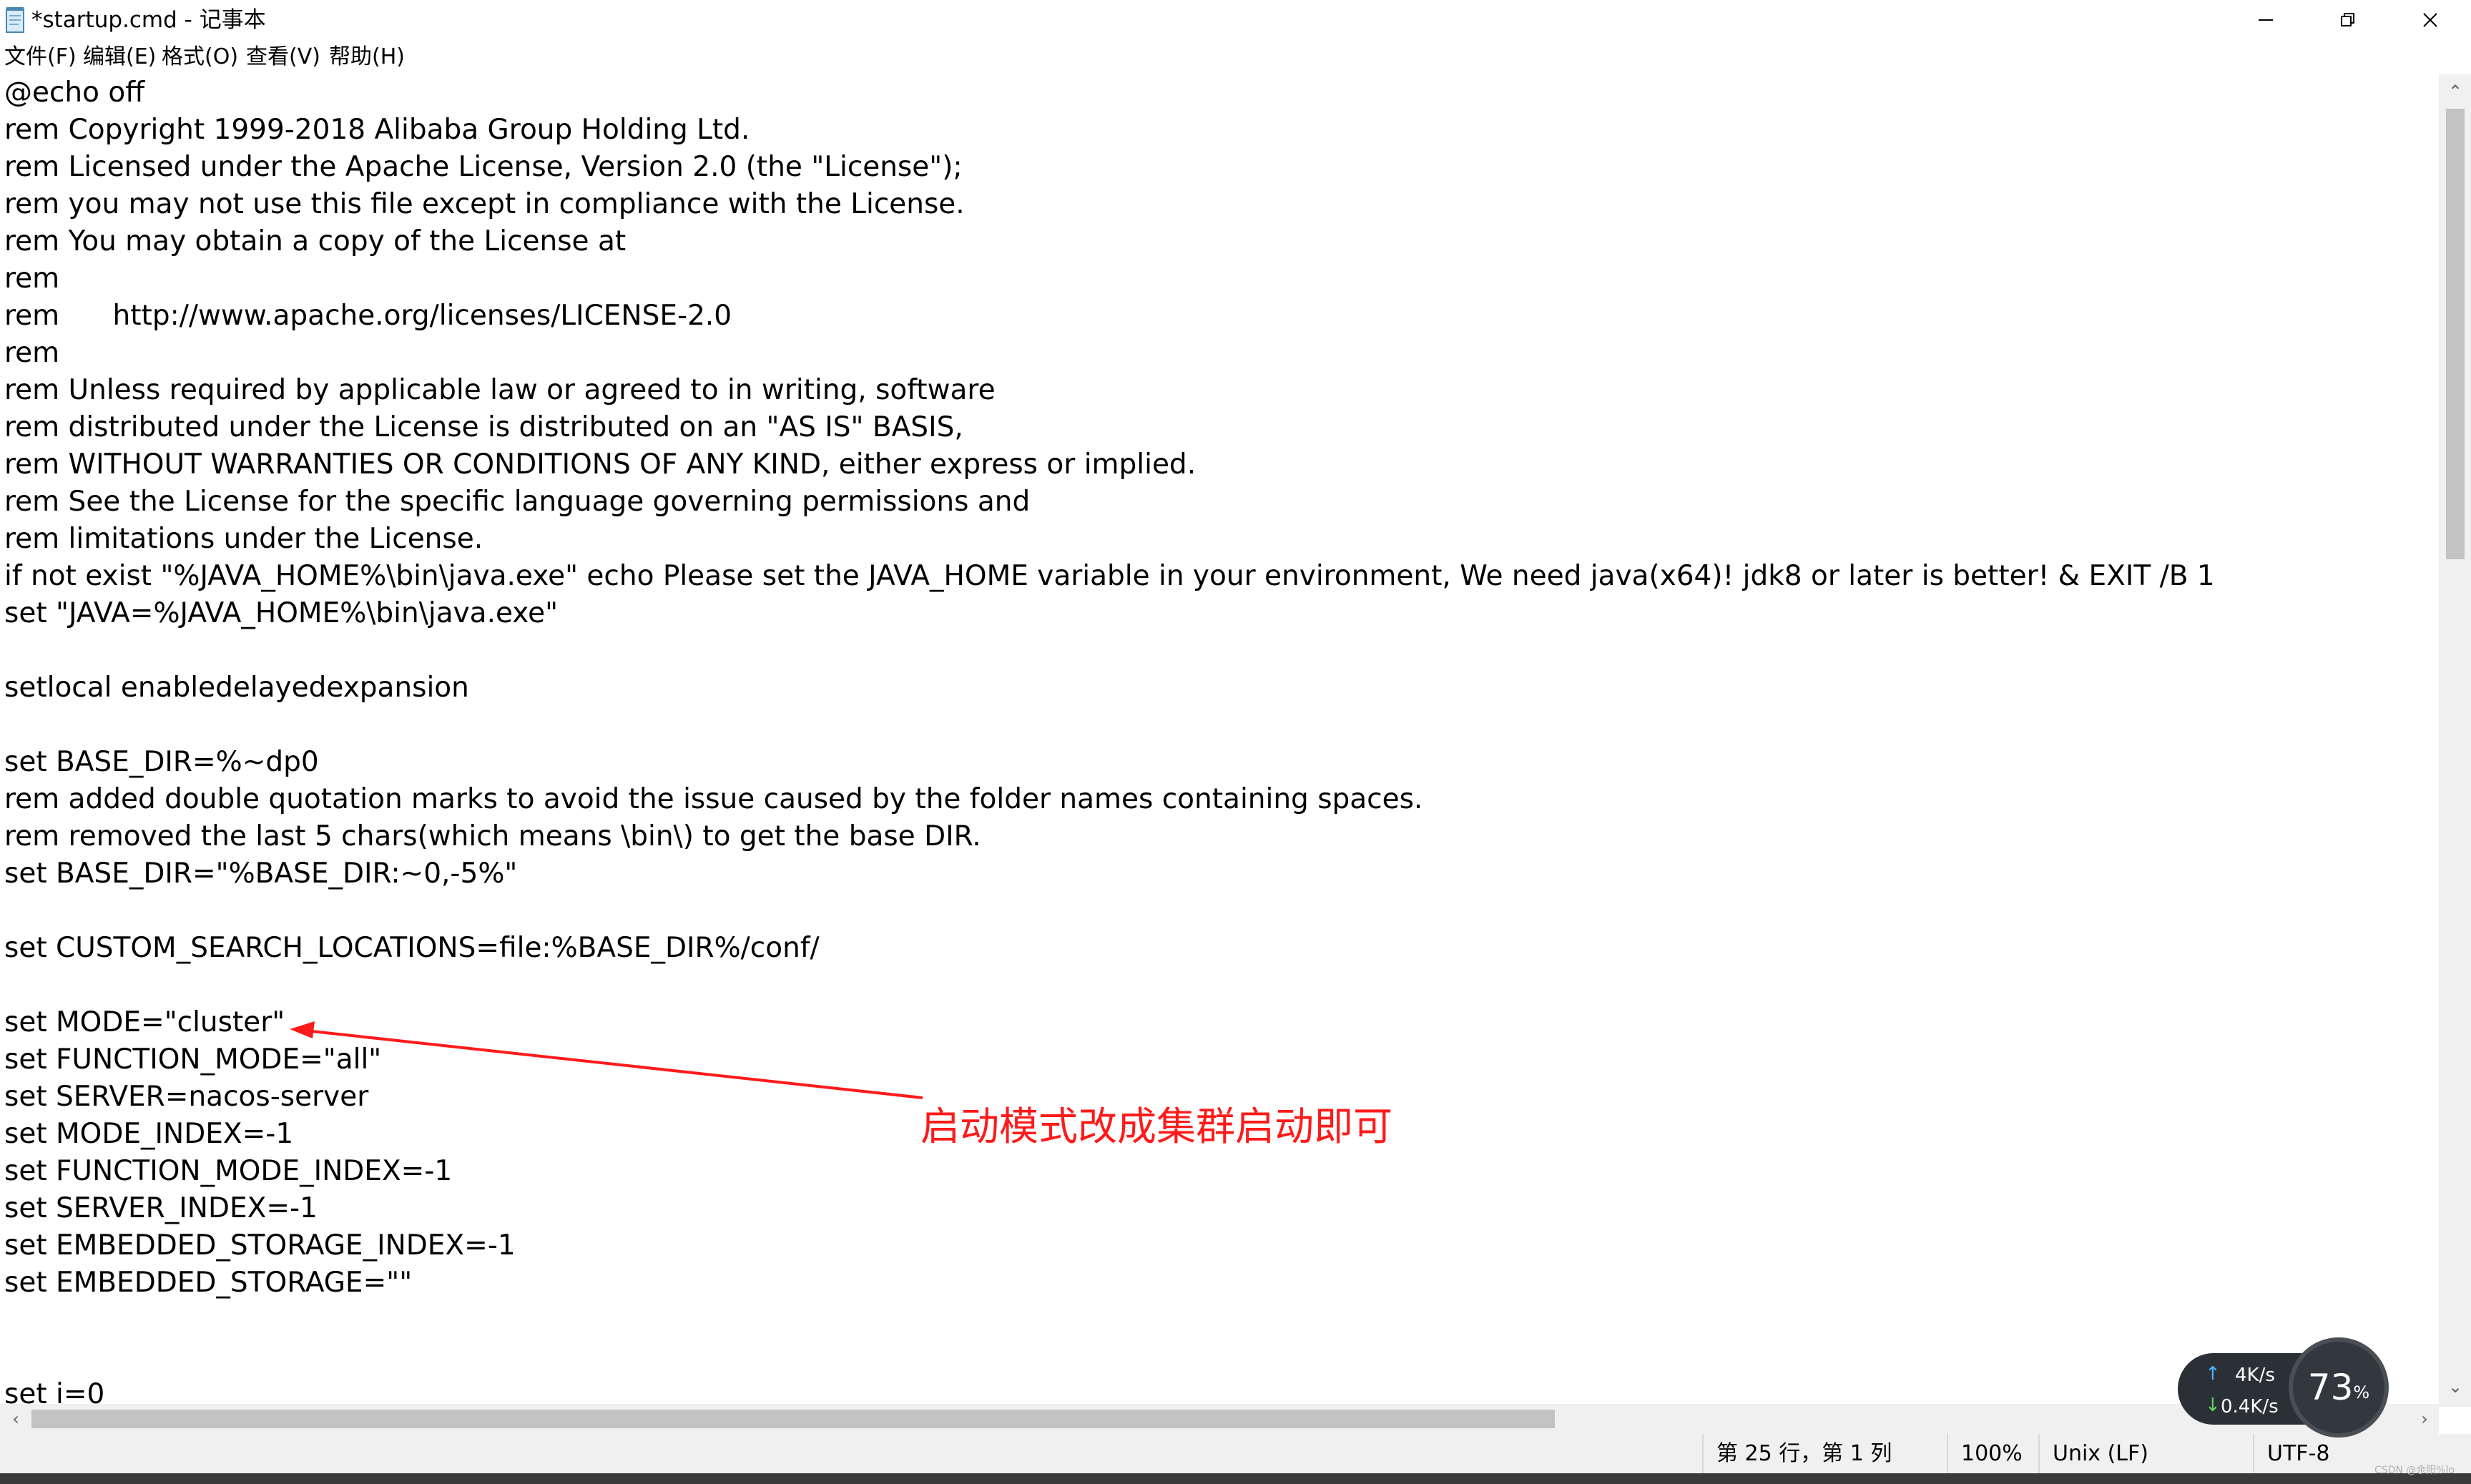  I want to click on code-line: @echo off, so click(74, 93).